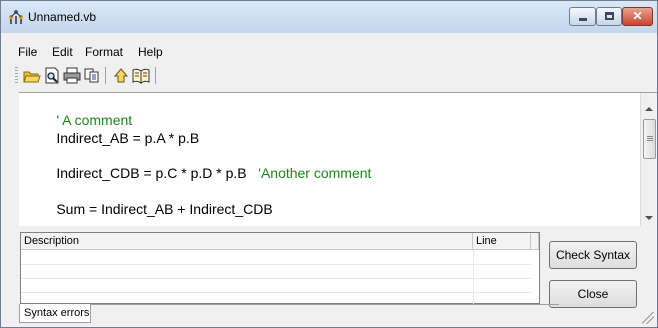 The image size is (658, 328). What do you see at coordinates (32, 75) in the screenshot?
I see `open-folder-icon` at bounding box center [32, 75].